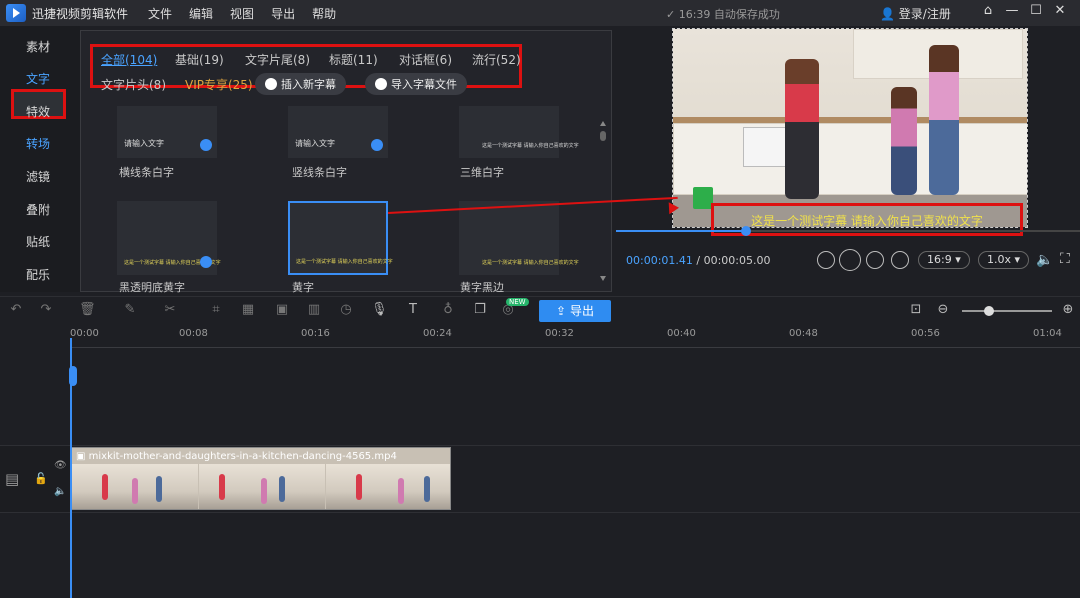  What do you see at coordinates (248, 310) in the screenshot?
I see `mosaic-icon: ▦` at bounding box center [248, 310].